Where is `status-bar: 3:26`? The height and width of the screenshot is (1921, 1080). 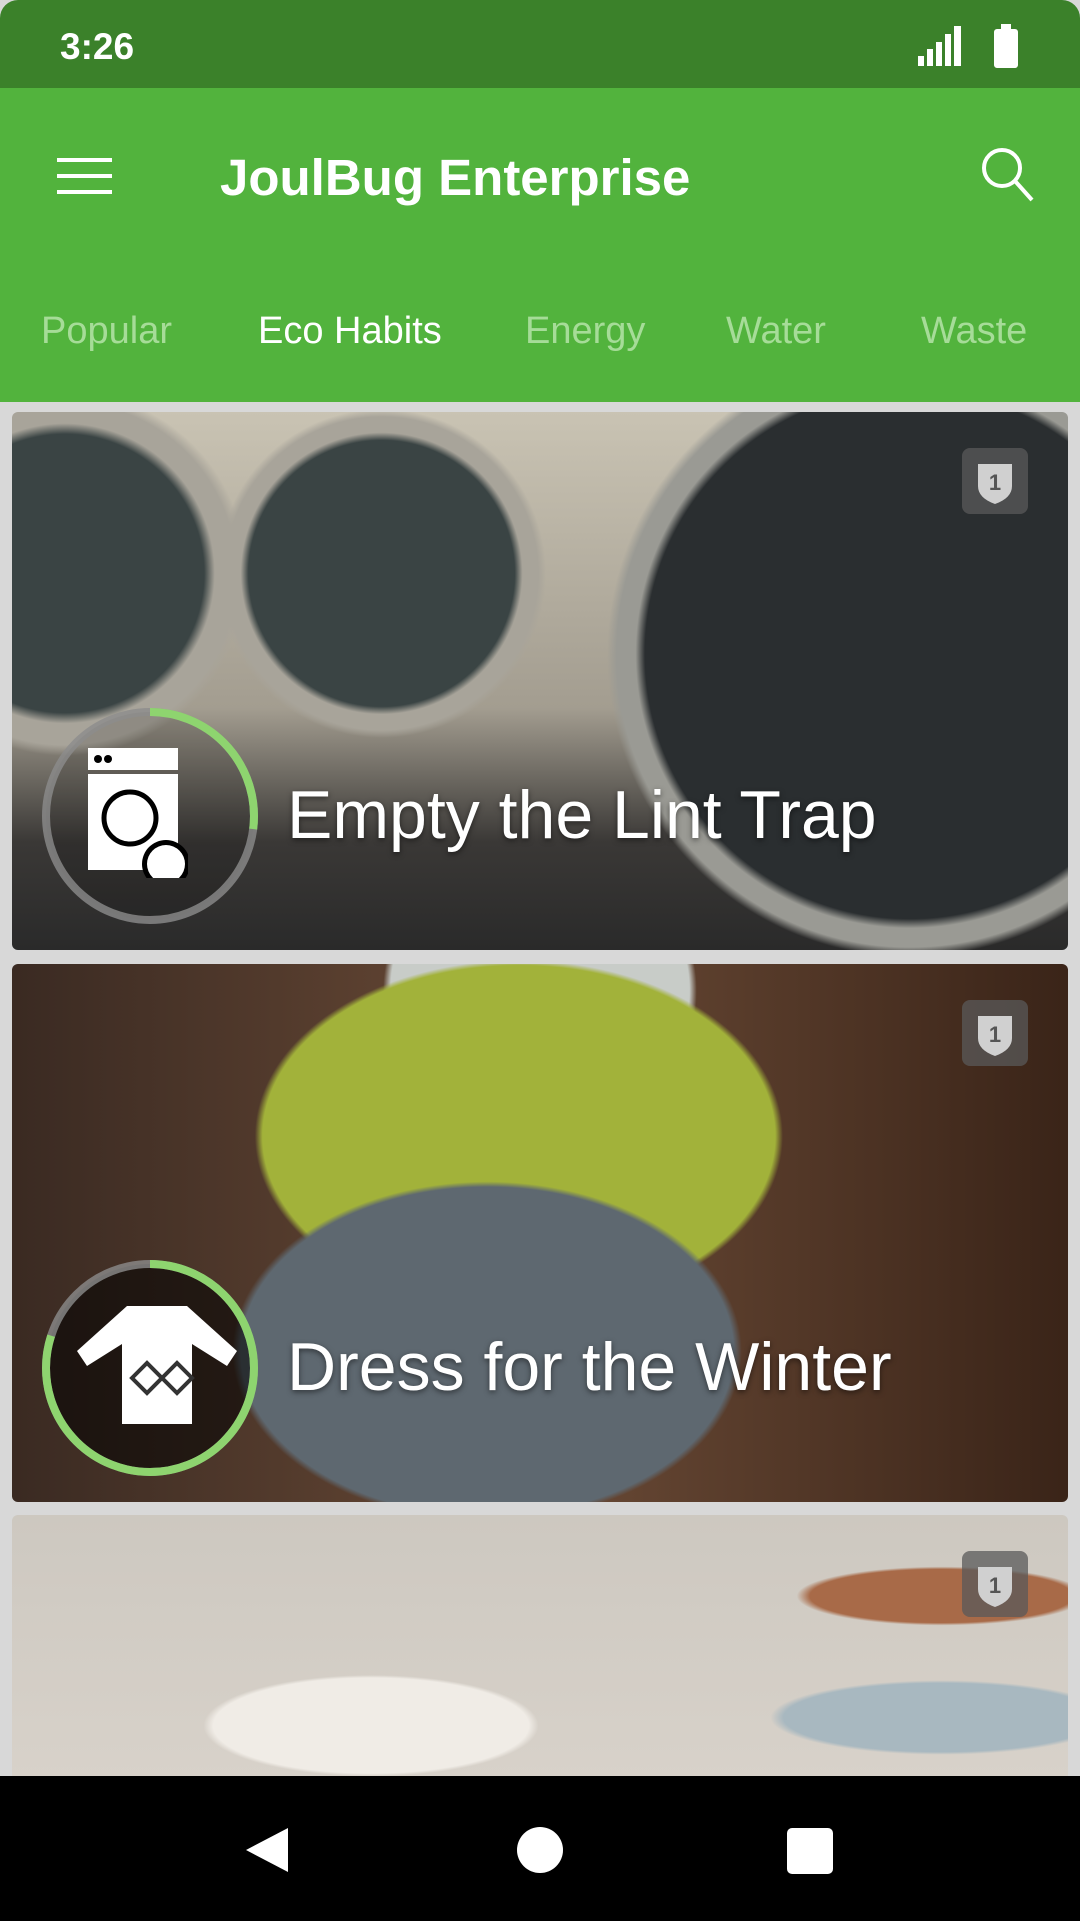 status-bar: 3:26 is located at coordinates (540, 44).